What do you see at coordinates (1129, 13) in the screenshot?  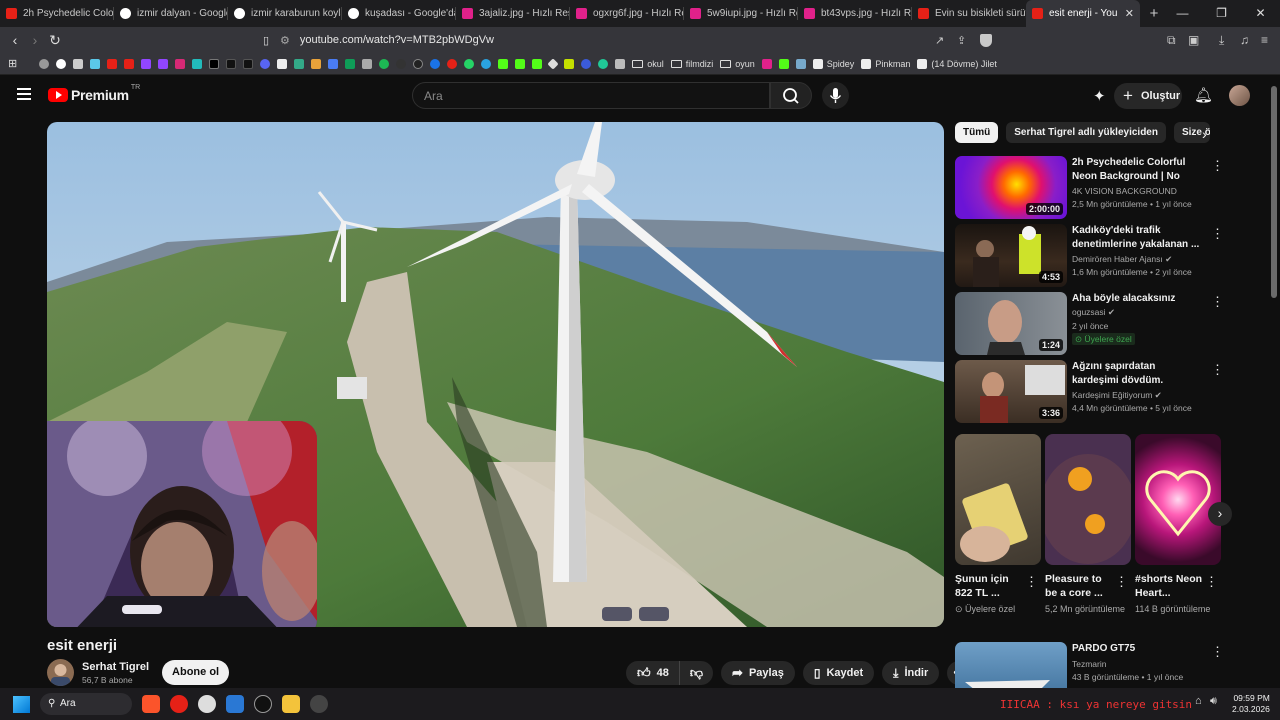 I see `close-tab-icon: ✕` at bounding box center [1129, 13].